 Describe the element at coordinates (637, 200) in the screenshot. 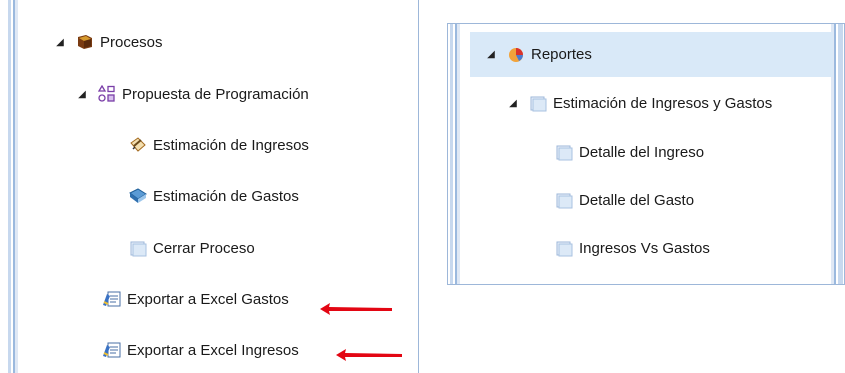

I see `tree-node-label: Detalle del Gasto` at that location.